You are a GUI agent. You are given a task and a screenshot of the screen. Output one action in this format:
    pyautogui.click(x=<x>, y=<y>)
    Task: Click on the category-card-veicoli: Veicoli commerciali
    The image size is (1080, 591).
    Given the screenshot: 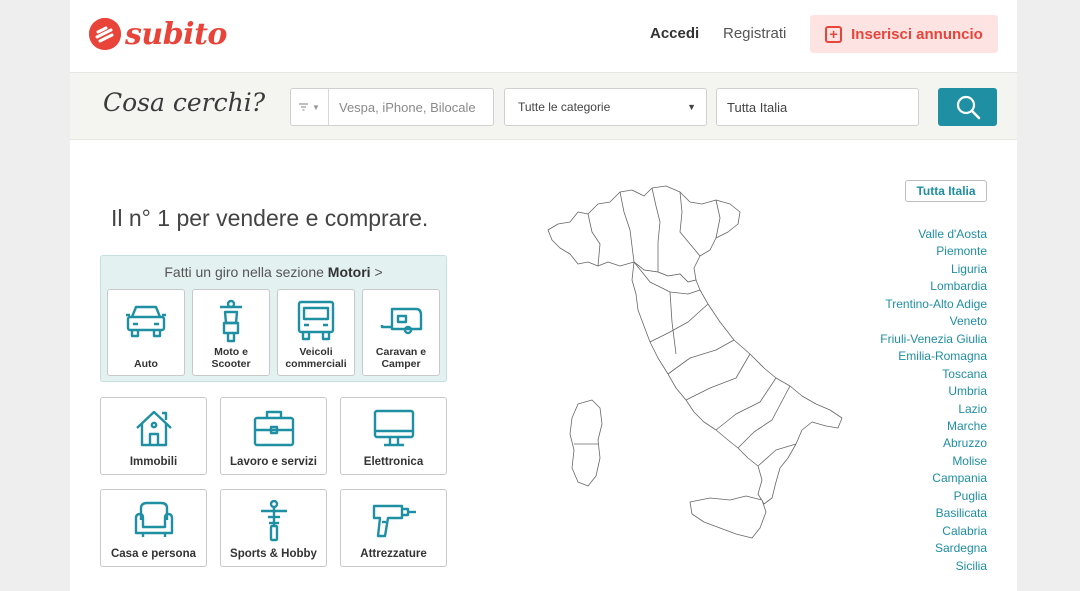 What is the action you would take?
    pyautogui.click(x=316, y=332)
    